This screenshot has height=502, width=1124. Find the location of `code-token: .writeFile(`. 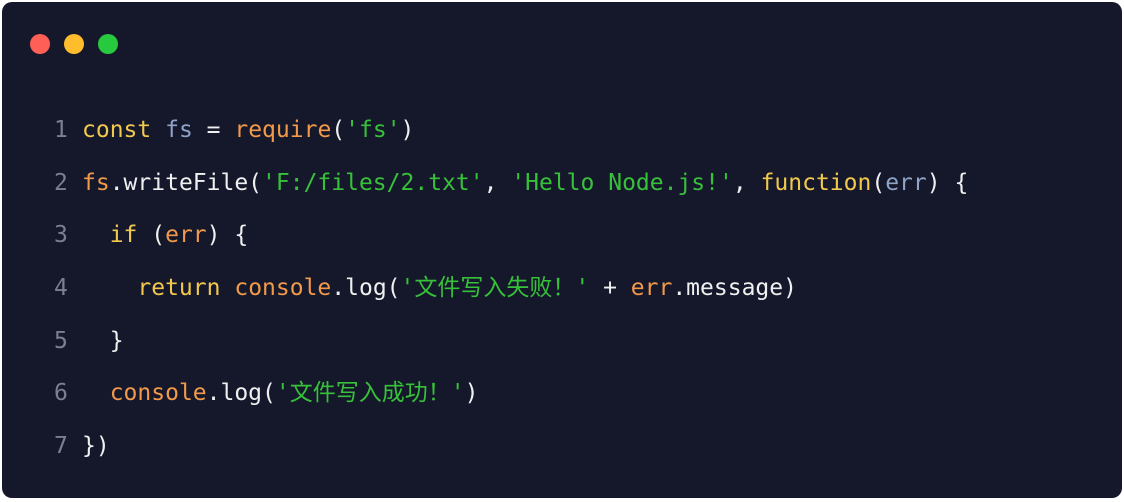

code-token: .writeFile( is located at coordinates (186, 182).